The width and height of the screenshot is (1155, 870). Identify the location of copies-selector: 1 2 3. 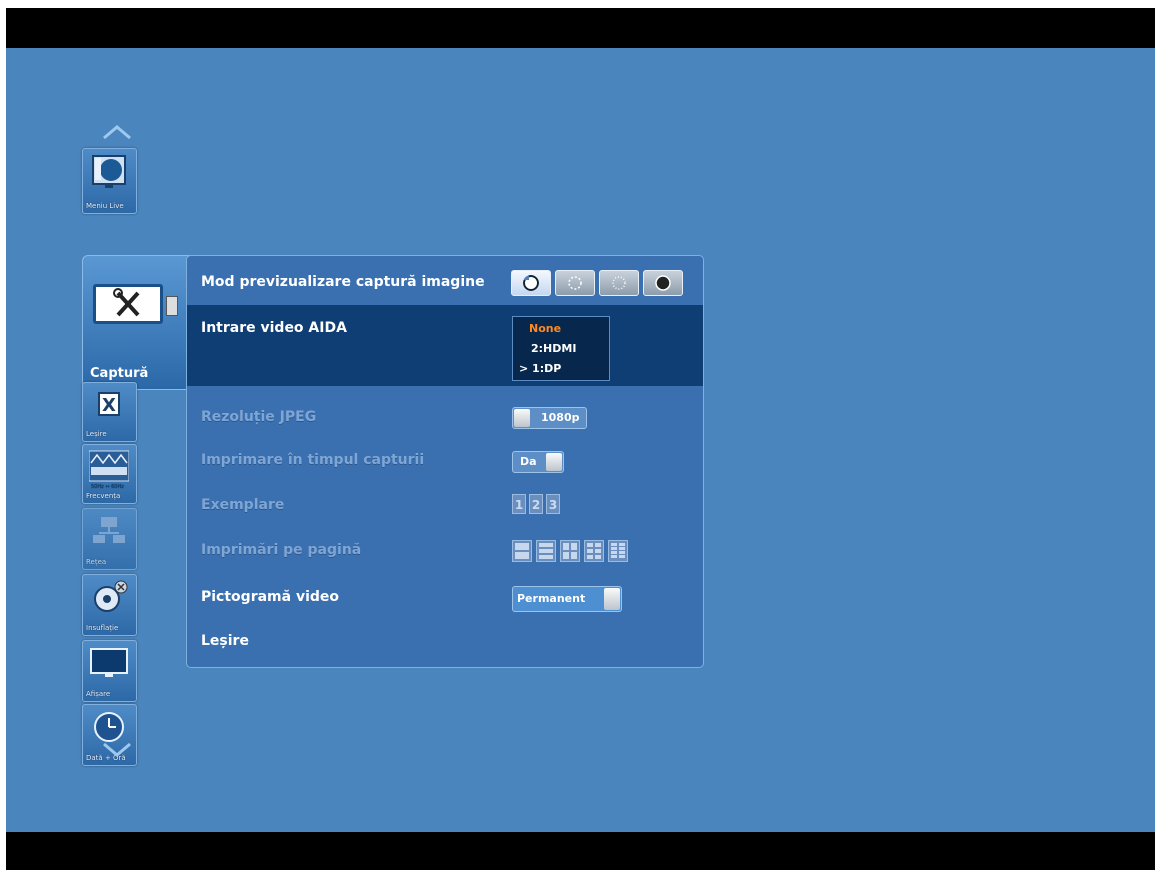
(536, 504).